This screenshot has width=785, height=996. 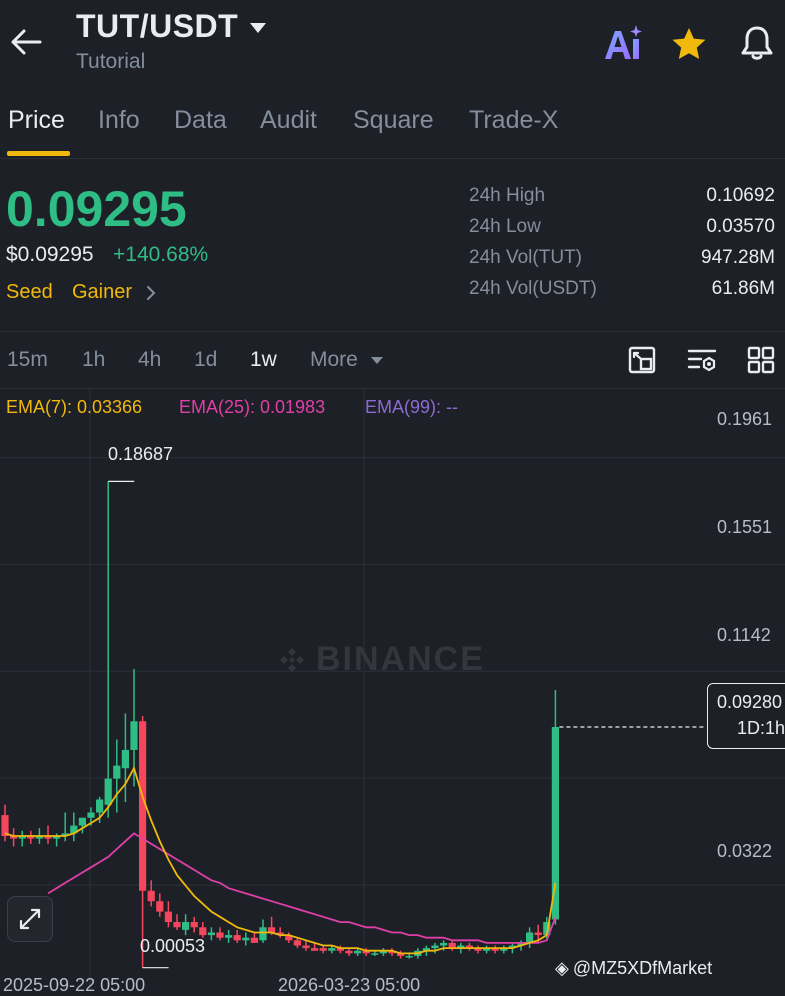 What do you see at coordinates (392, 331) in the screenshot?
I see `section-divider` at bounding box center [392, 331].